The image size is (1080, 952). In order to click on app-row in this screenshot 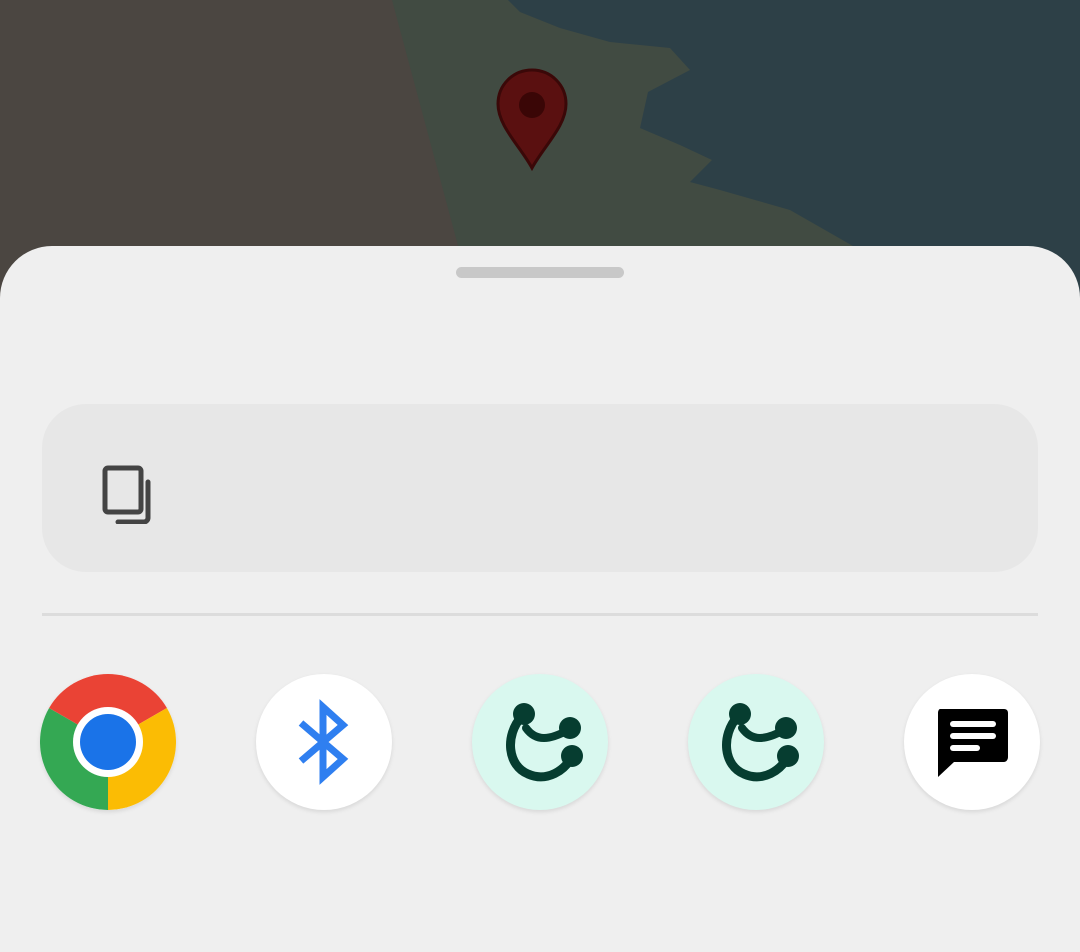, I will do `click(540, 744)`.